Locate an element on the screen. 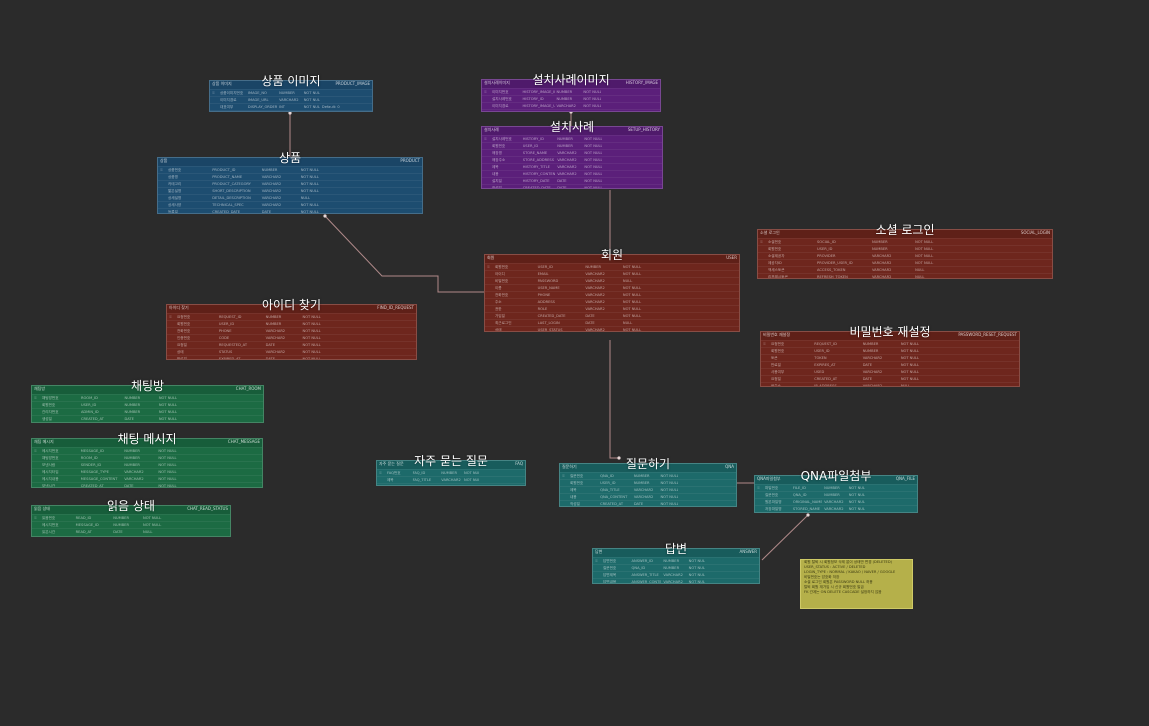  table-row: 인증번호 CODE VARCHAR2 NOT NULL is located at coordinates (291, 337).